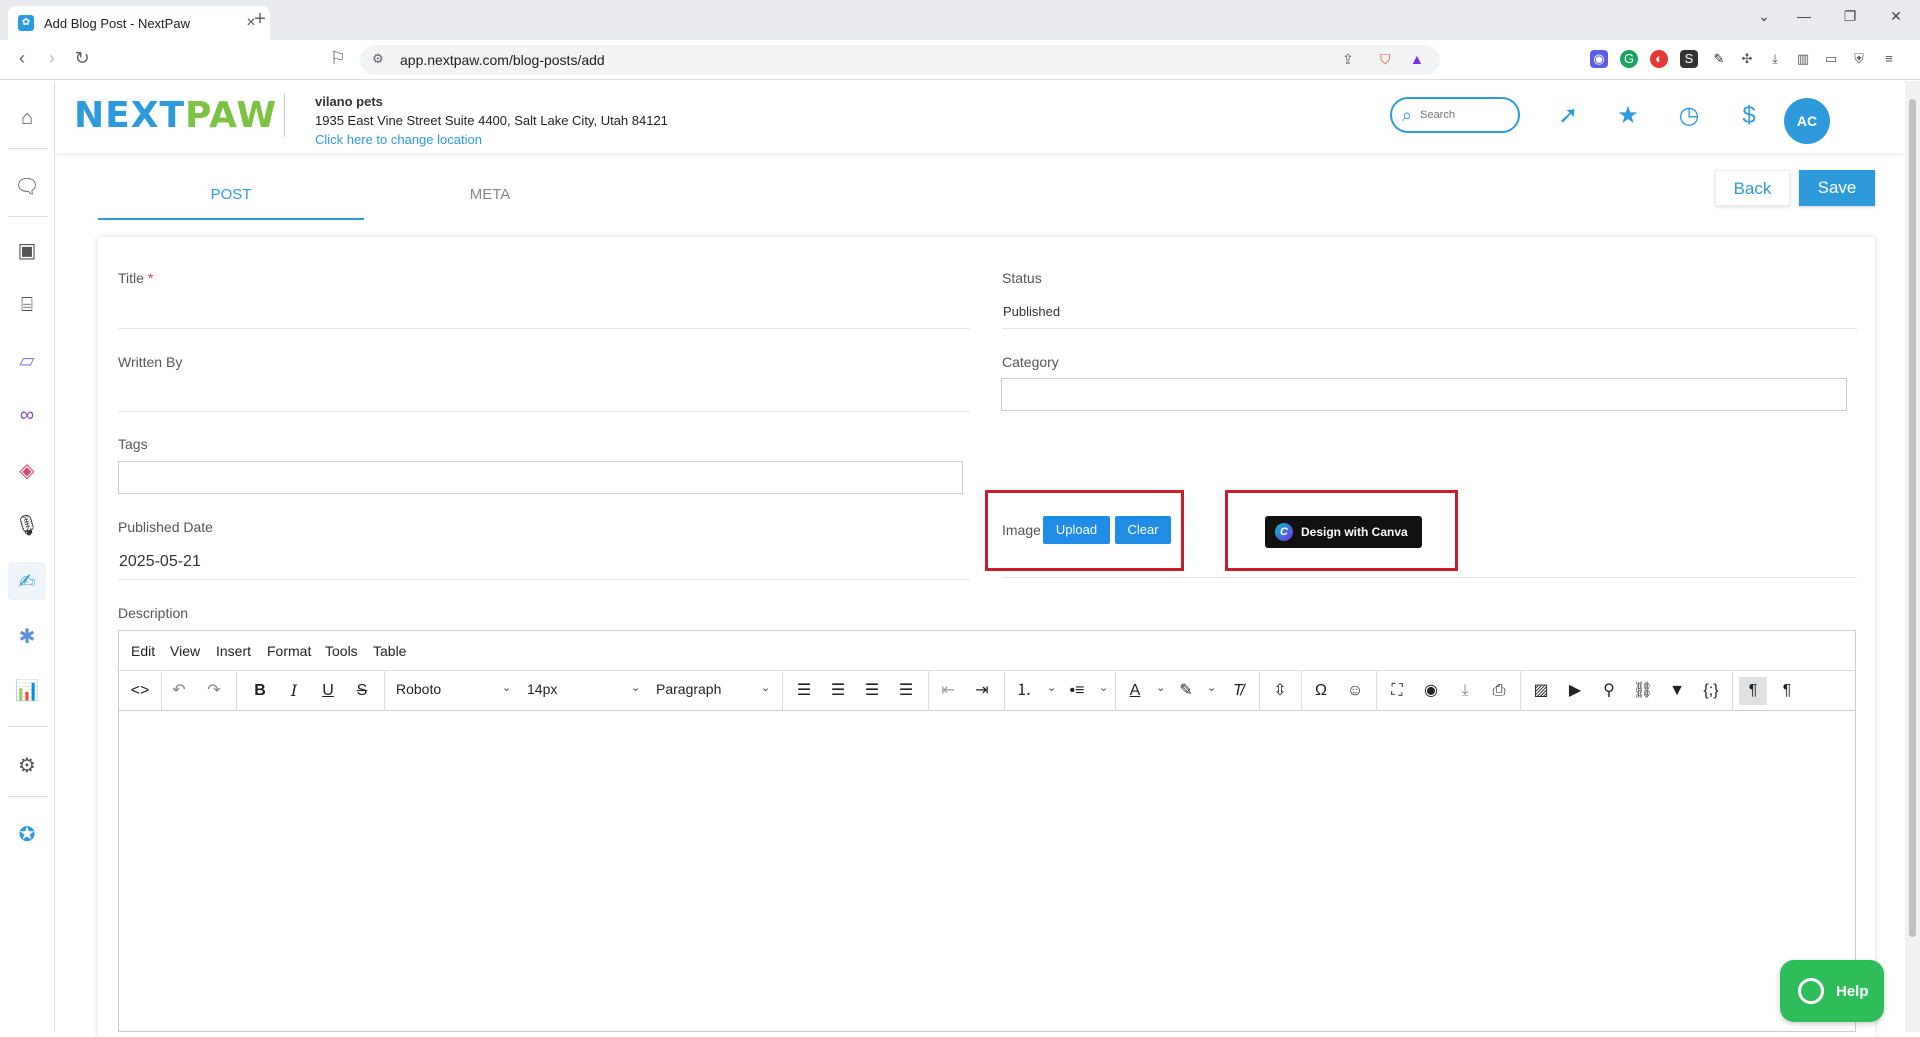 The height and width of the screenshot is (1037, 1920). I want to click on menu-insert: Insert, so click(233, 651).